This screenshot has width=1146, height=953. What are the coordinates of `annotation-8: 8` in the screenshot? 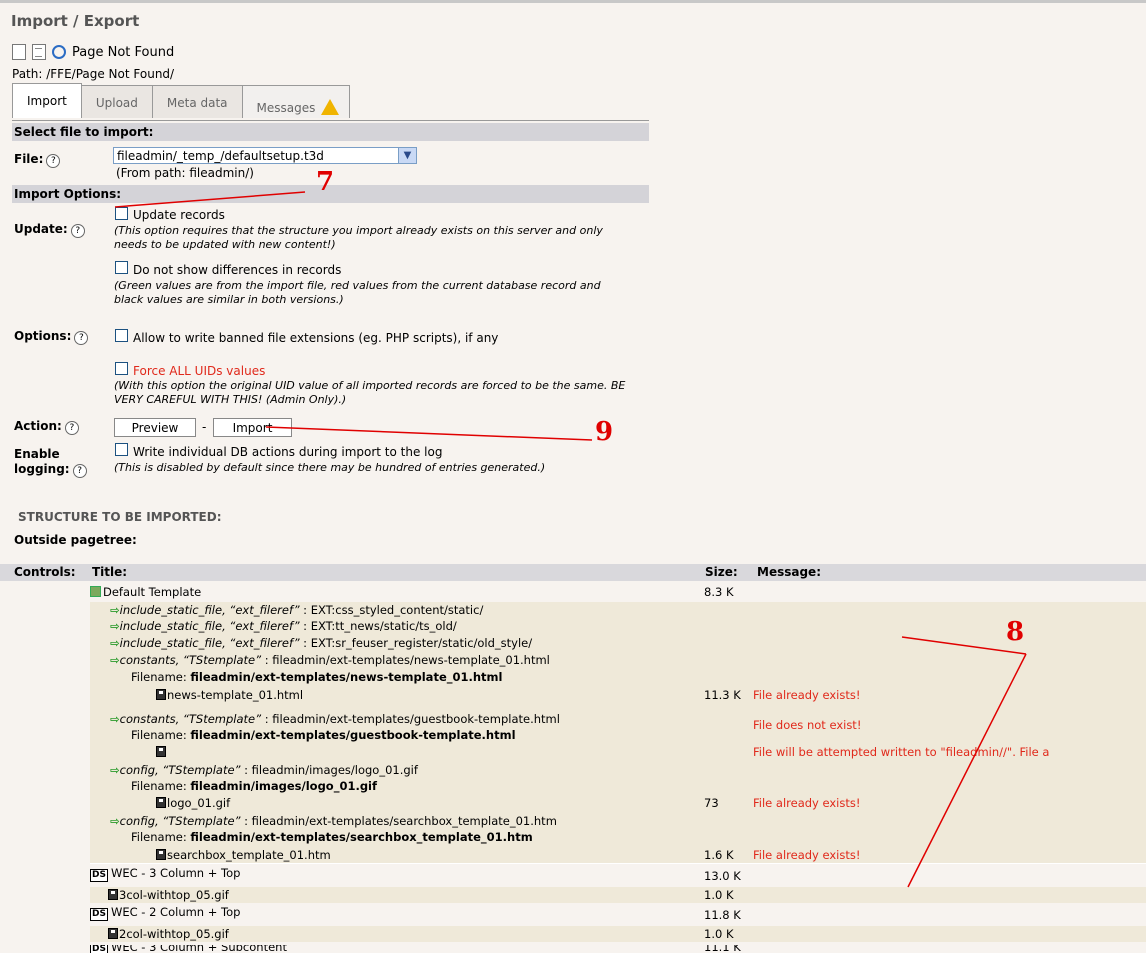 It's located at (1015, 632).